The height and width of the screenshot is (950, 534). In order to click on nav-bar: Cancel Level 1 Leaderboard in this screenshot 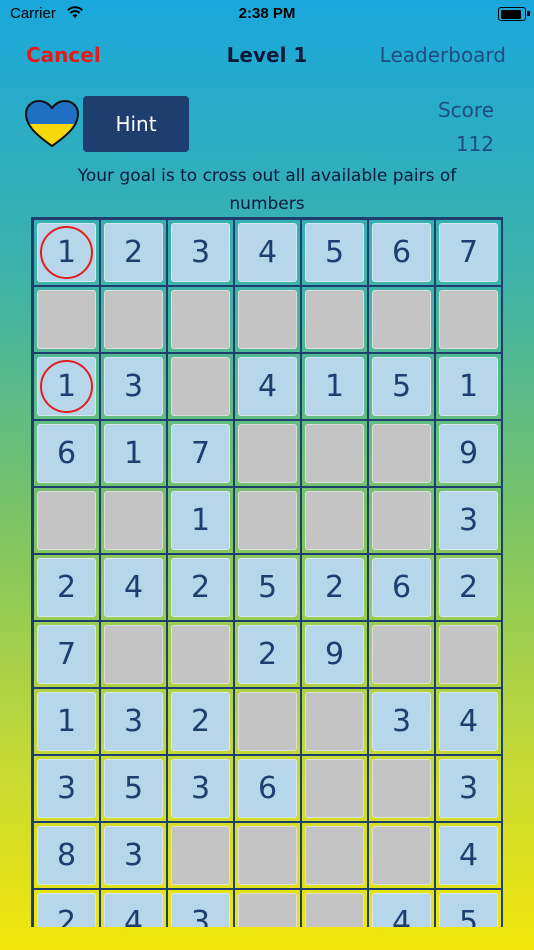, I will do `click(267, 55)`.